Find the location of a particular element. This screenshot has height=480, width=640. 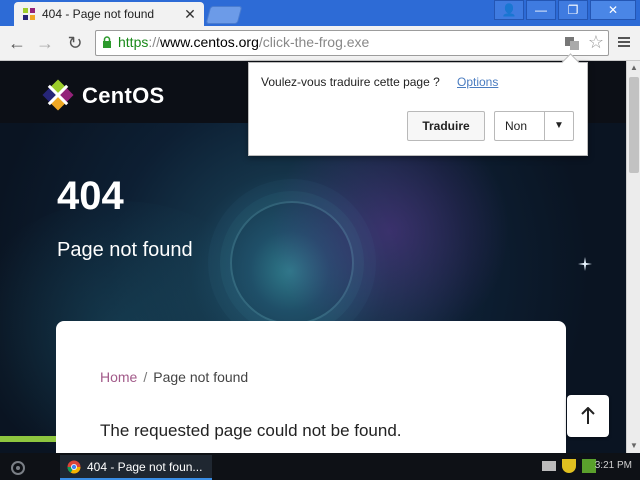

minimize-button: — is located at coordinates (541, 10).